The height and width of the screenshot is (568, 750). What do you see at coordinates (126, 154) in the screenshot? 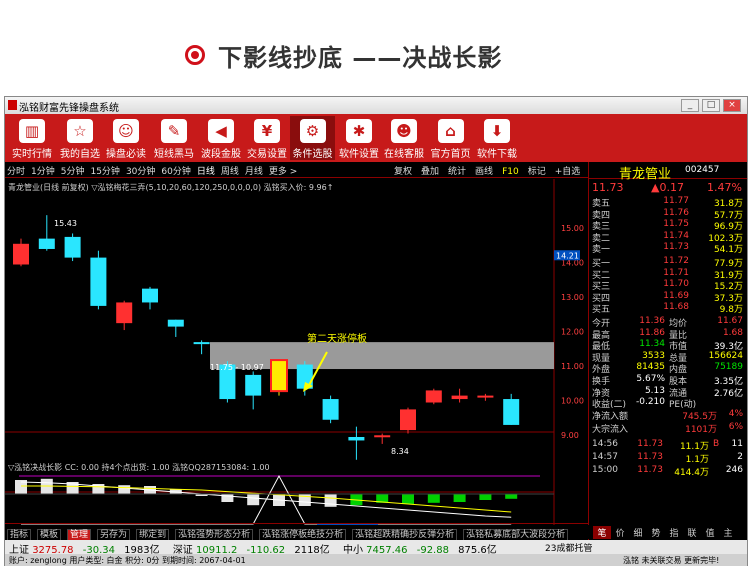
I see `toolbar-button-label: 操盘必读` at bounding box center [126, 154].